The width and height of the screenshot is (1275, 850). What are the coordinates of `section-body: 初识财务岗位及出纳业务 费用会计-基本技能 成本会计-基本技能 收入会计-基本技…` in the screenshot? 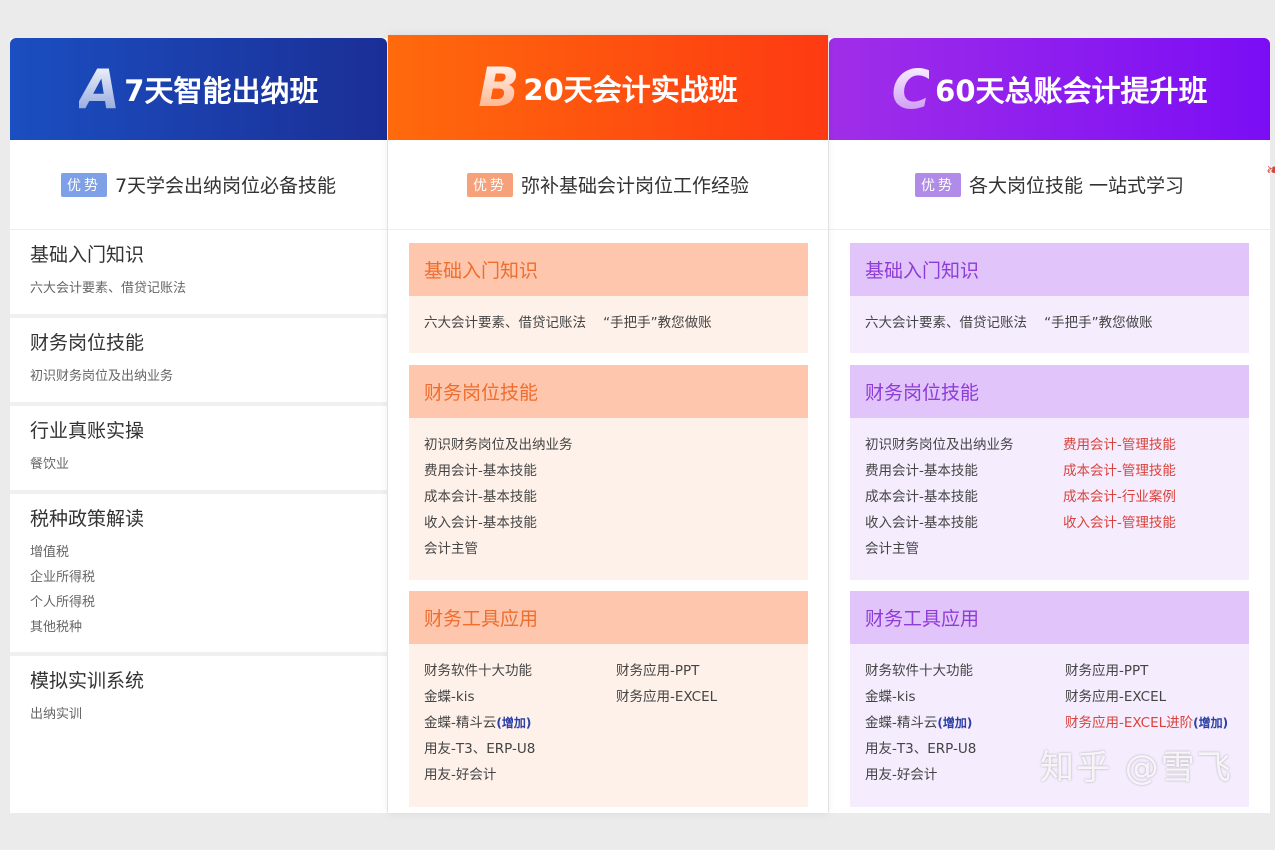 It's located at (608, 499).